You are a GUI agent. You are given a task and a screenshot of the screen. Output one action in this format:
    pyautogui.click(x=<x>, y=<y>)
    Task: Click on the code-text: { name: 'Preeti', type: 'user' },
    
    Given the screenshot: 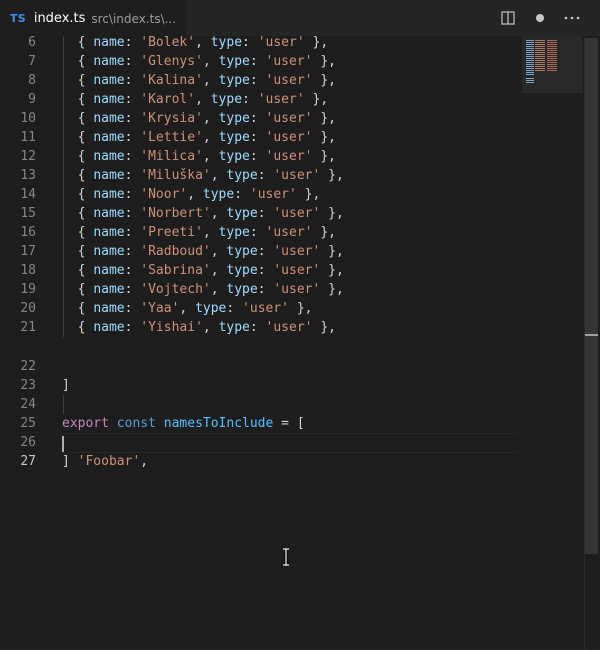 What is the action you would take?
    pyautogui.click(x=199, y=232)
    